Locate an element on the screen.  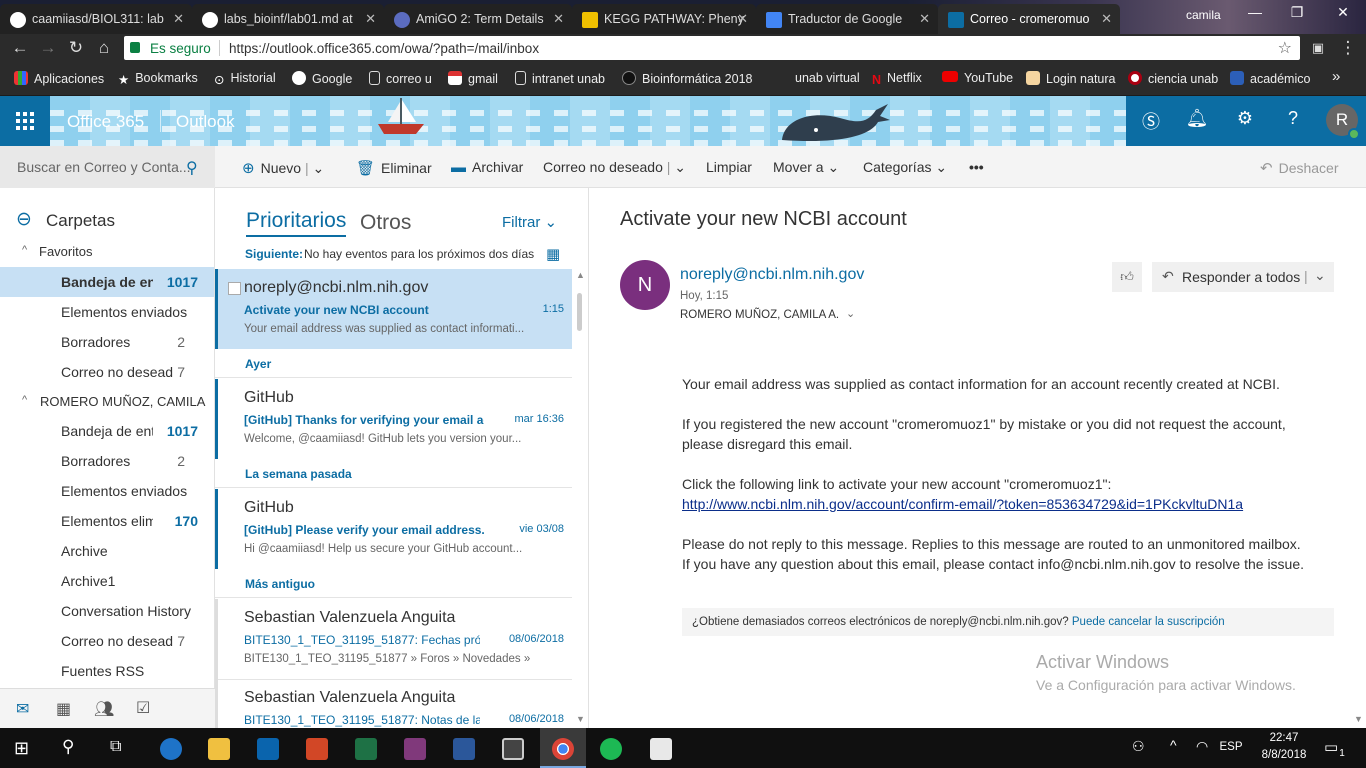
expand-recipients-icon: ⌄ is located at coordinates (850, 313).